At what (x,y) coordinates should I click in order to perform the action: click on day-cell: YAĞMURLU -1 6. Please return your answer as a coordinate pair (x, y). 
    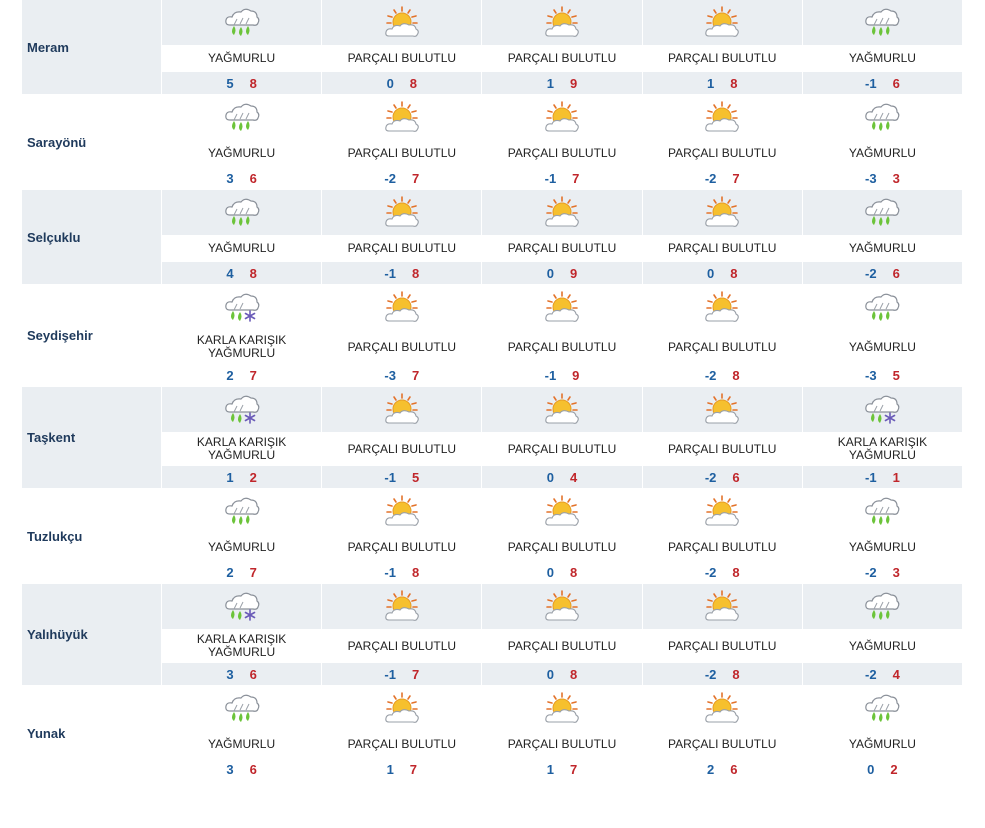
    Looking at the image, I should click on (882, 47).